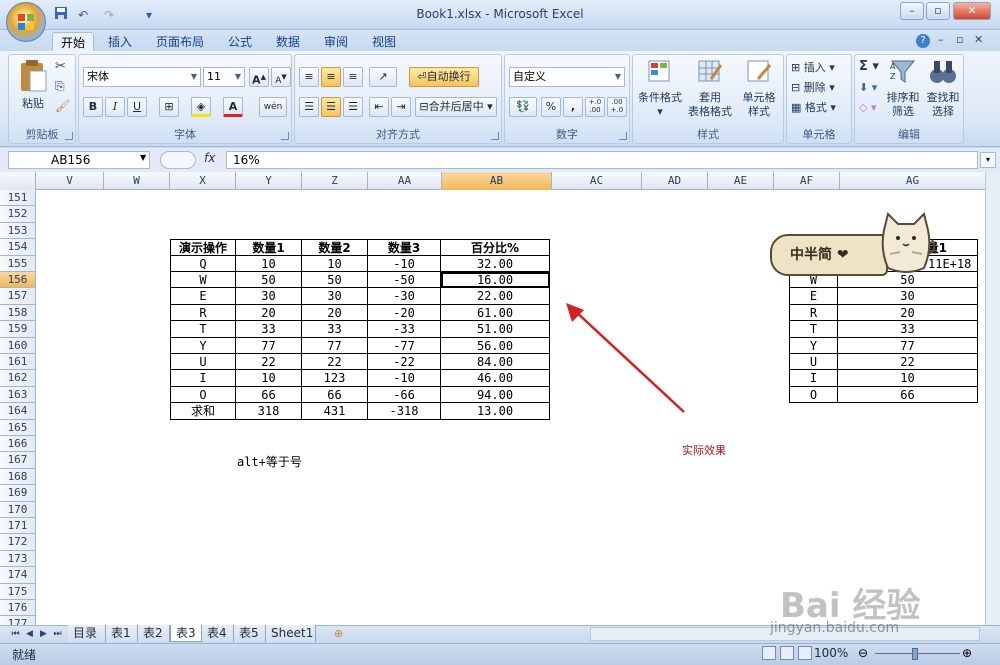 The image size is (1000, 665). Describe the element at coordinates (813, 67) in the screenshot. I see `insert-button: ⊞ 插入 ▾` at that location.